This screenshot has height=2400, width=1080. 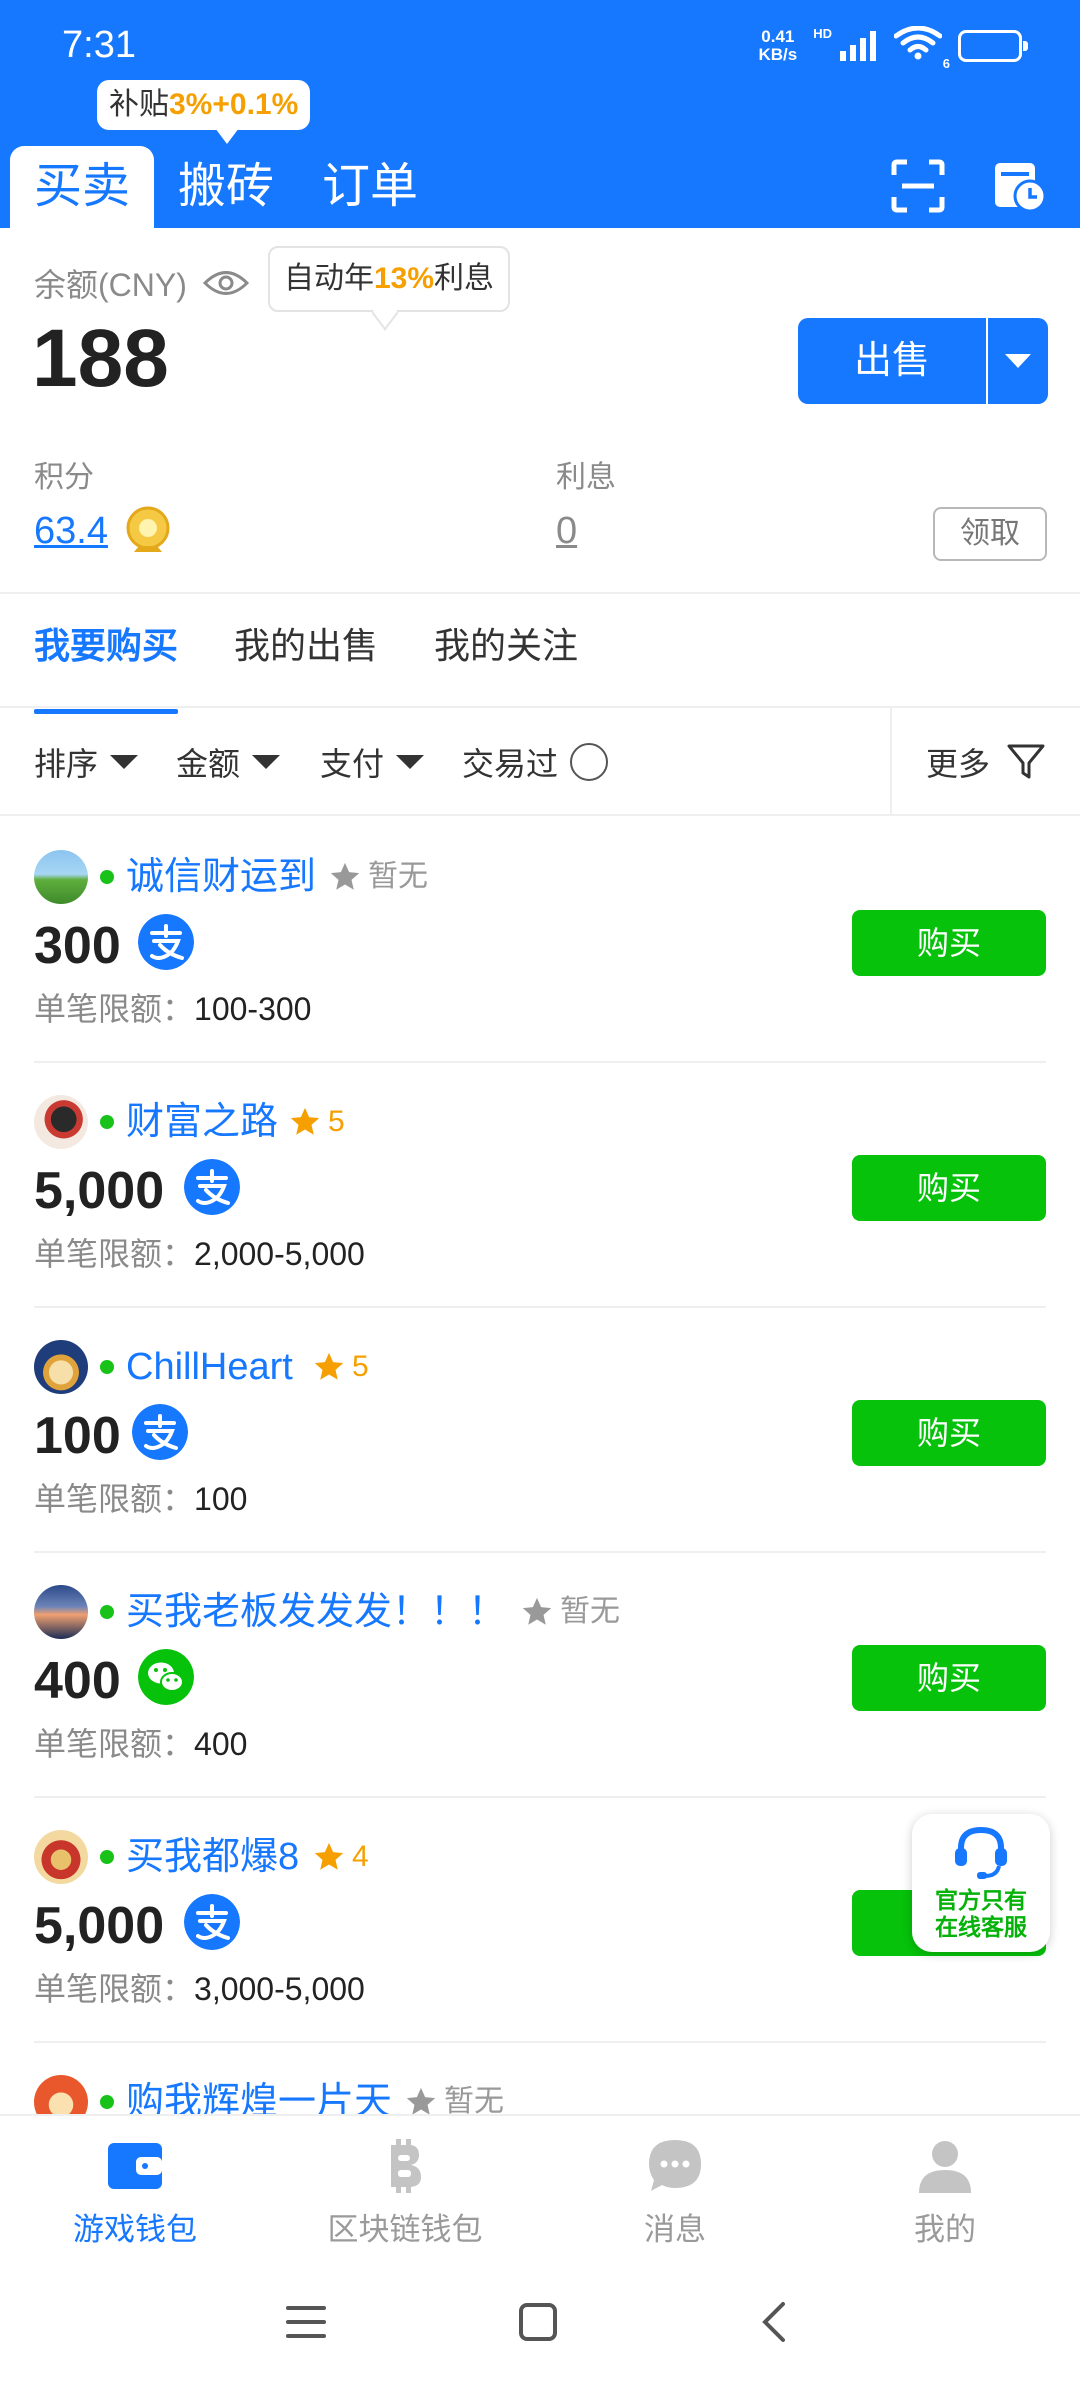 I want to click on item-amount: 100, so click(x=77, y=1436).